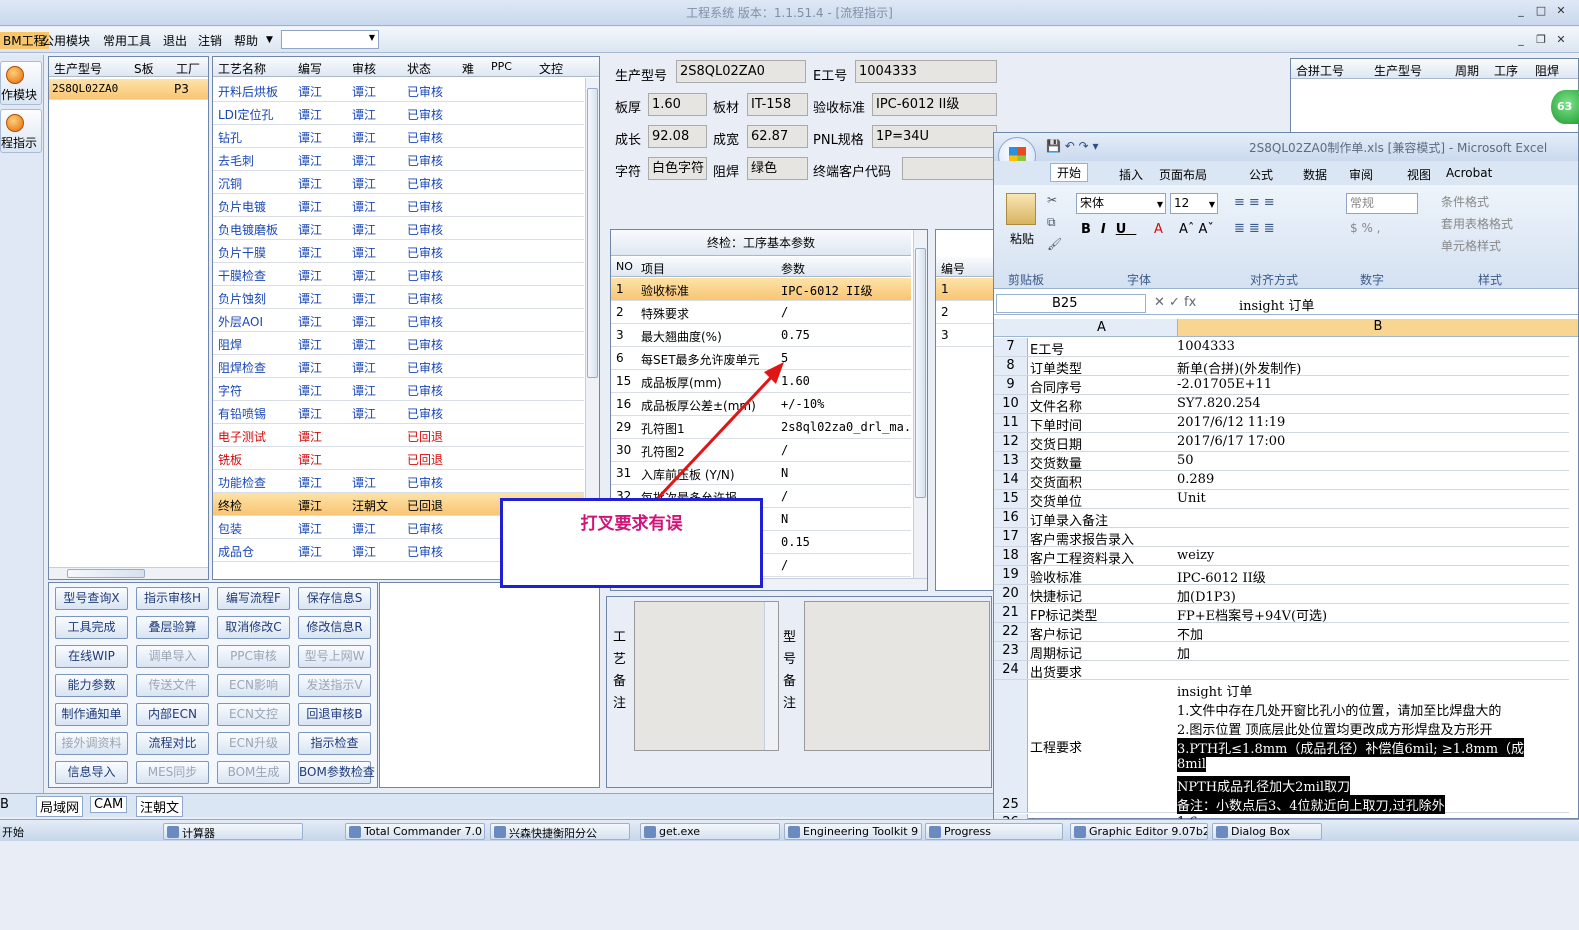  I want to click on action-button: 制作通知单, so click(91, 714).